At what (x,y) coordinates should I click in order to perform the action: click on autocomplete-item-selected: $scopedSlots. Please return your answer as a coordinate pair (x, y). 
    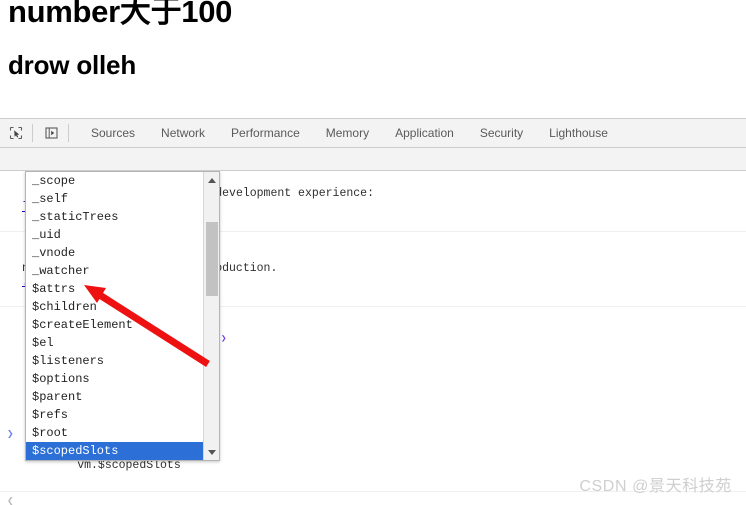
    Looking at the image, I should click on (115, 451).